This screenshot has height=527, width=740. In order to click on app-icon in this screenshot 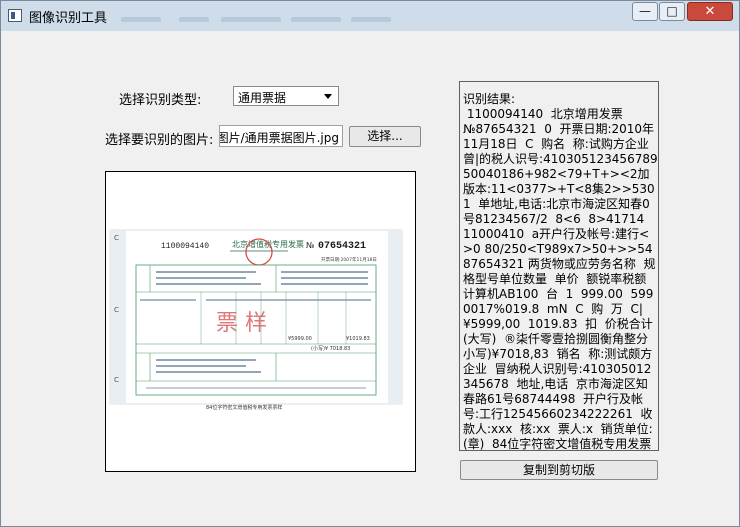, I will do `click(15, 15)`.